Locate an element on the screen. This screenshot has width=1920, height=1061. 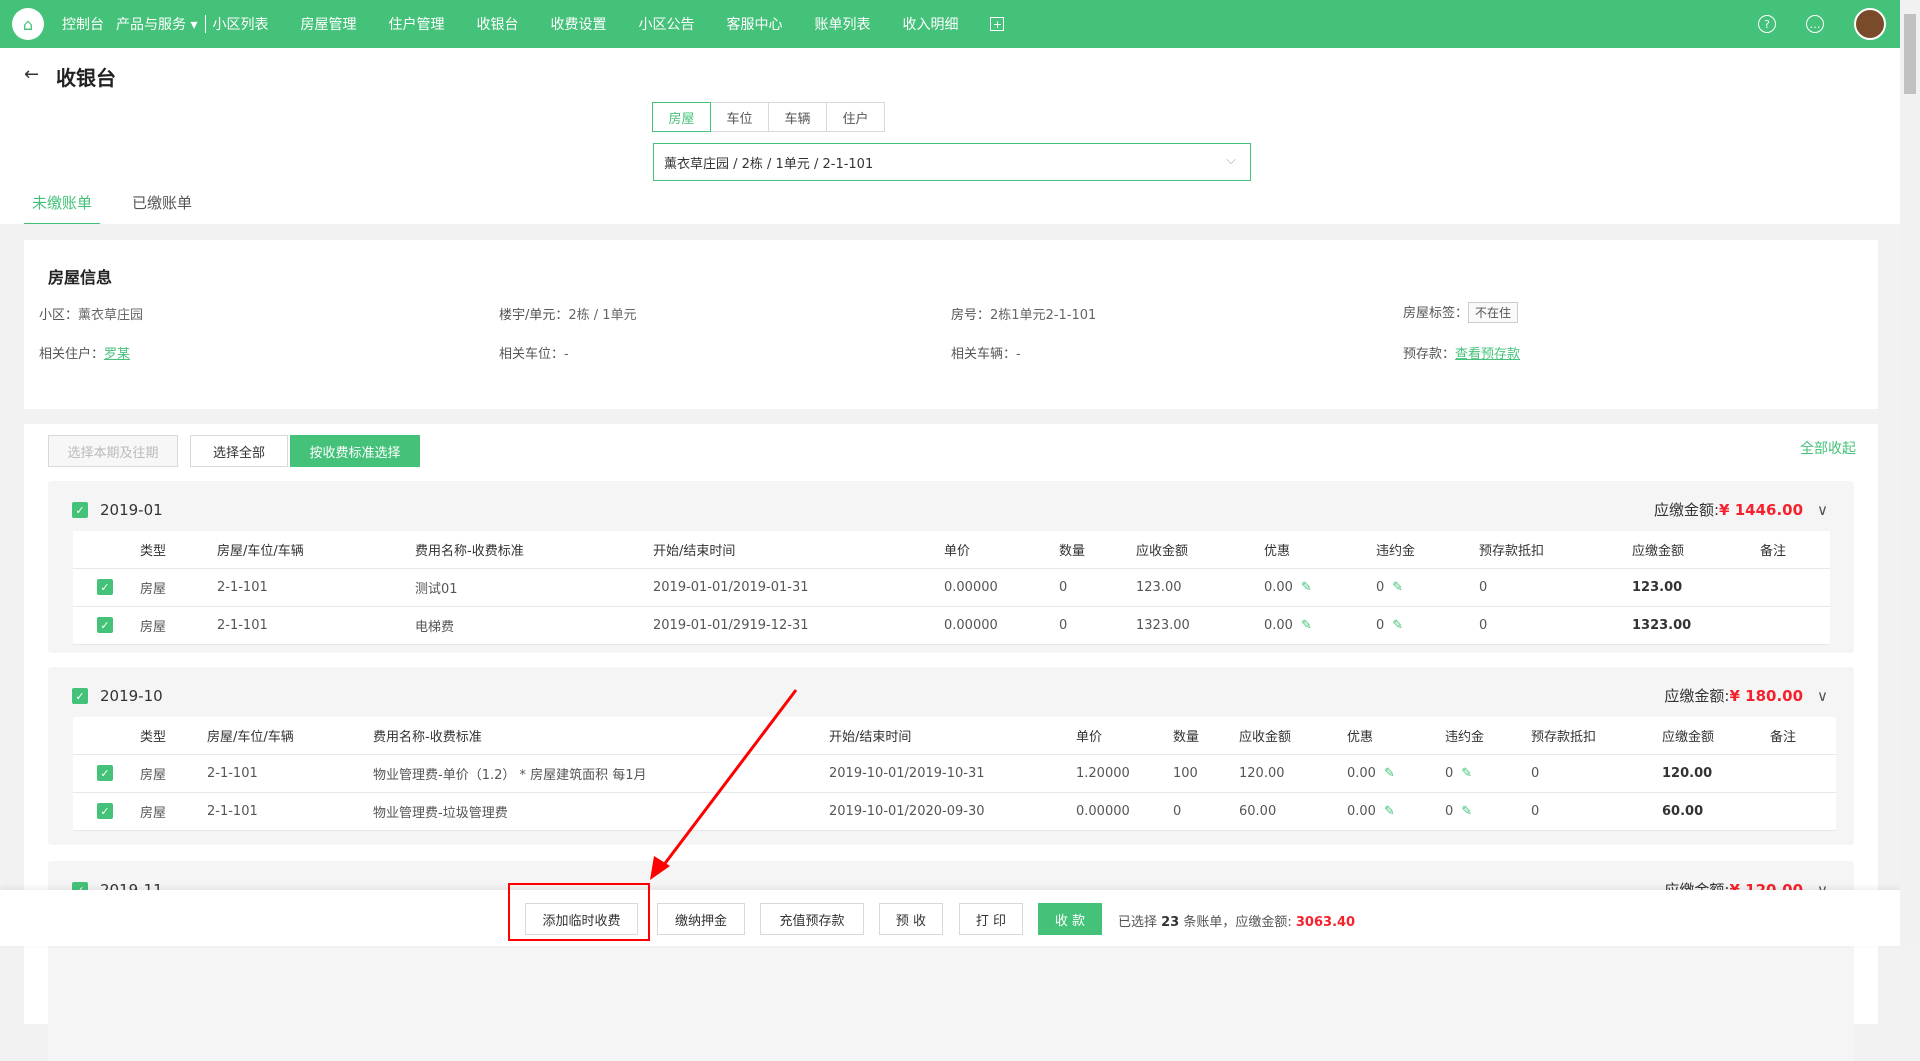
column-header is located at coordinates (106, 550).